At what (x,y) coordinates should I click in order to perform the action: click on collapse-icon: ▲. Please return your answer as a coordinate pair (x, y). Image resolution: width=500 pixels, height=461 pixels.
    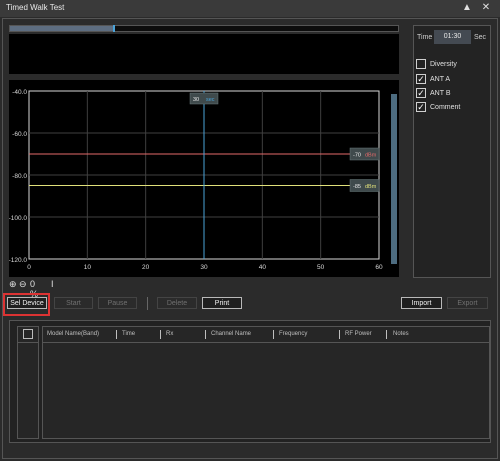
    Looking at the image, I should click on (467, 8).